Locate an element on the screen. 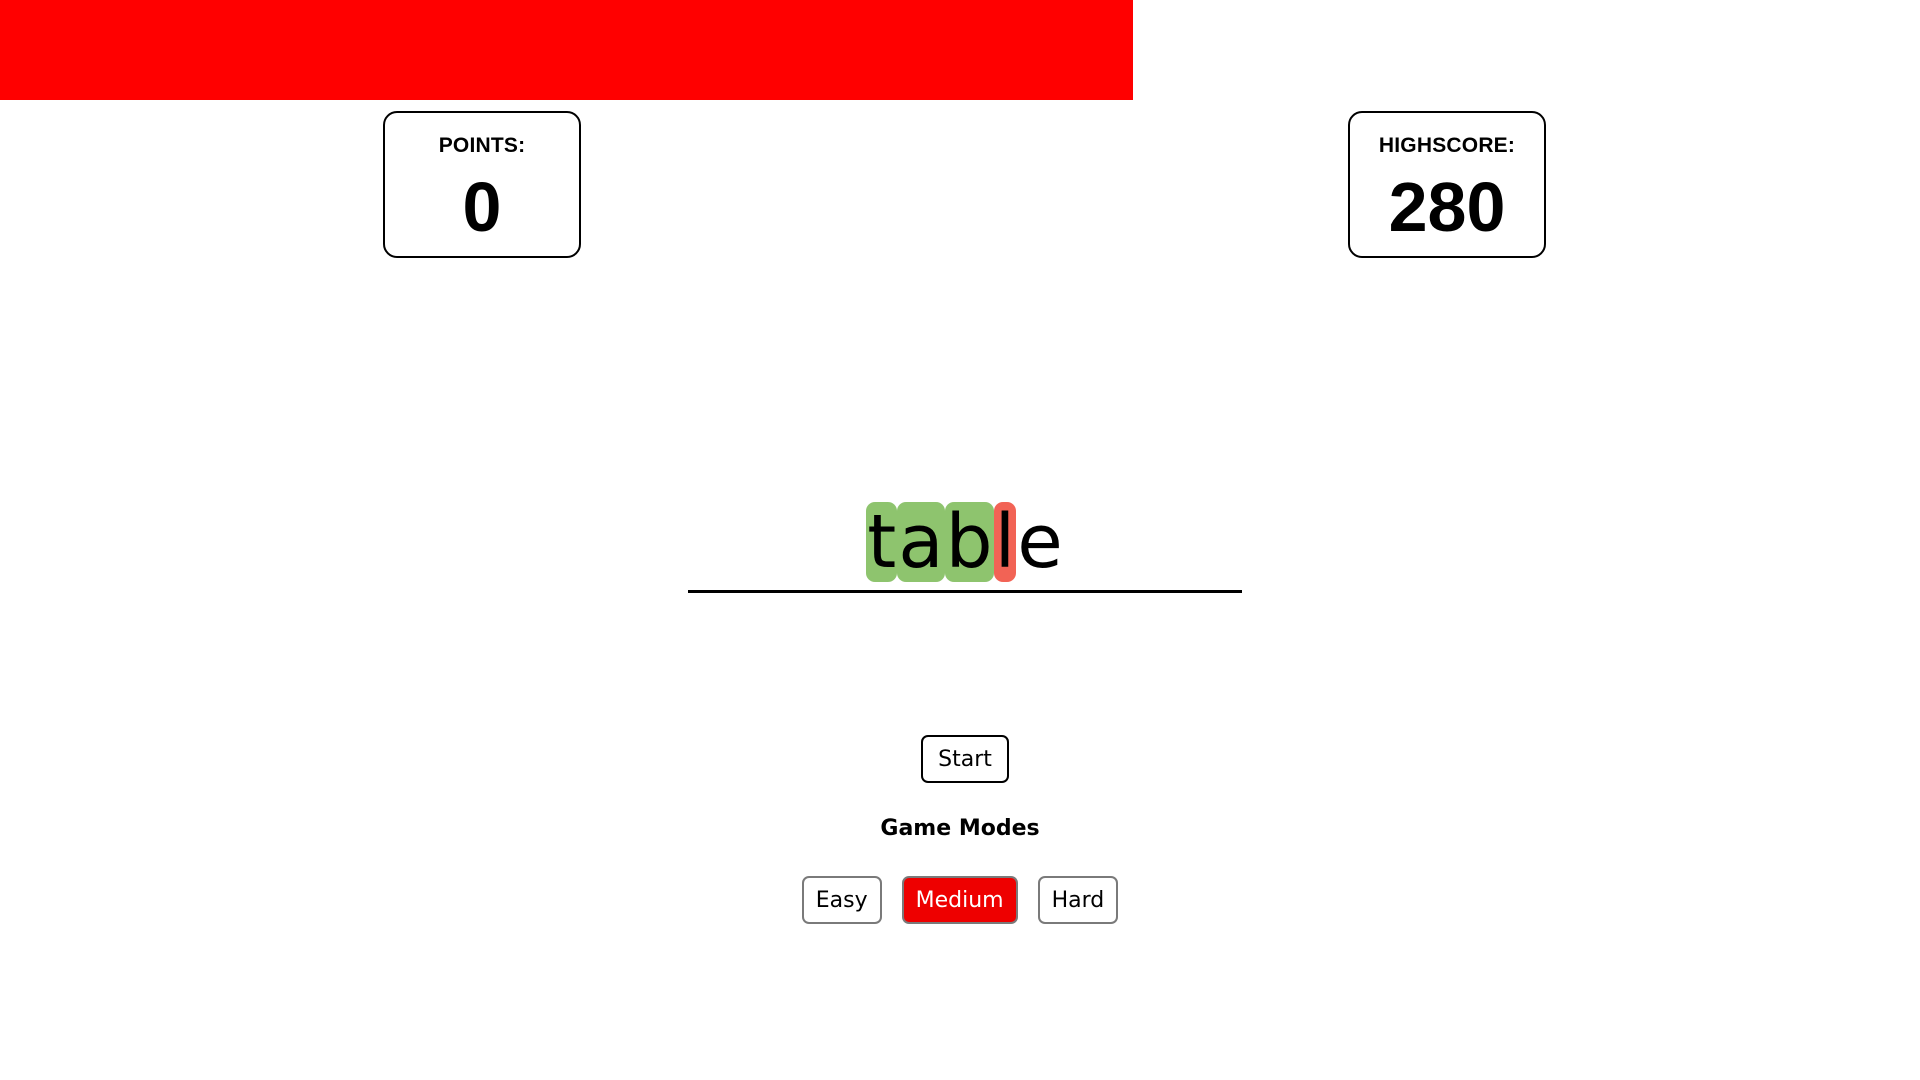 This screenshot has width=1920, height=1080. mode-button-medium: Medium is located at coordinates (959, 900).